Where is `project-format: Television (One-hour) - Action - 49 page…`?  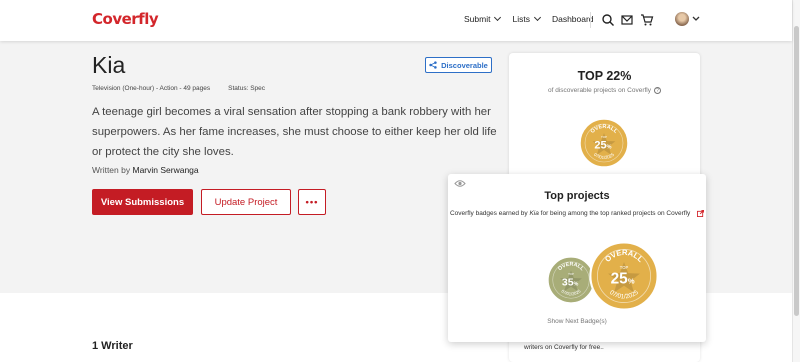 project-format: Television (One-hour) - Action - 49 page… is located at coordinates (151, 88).